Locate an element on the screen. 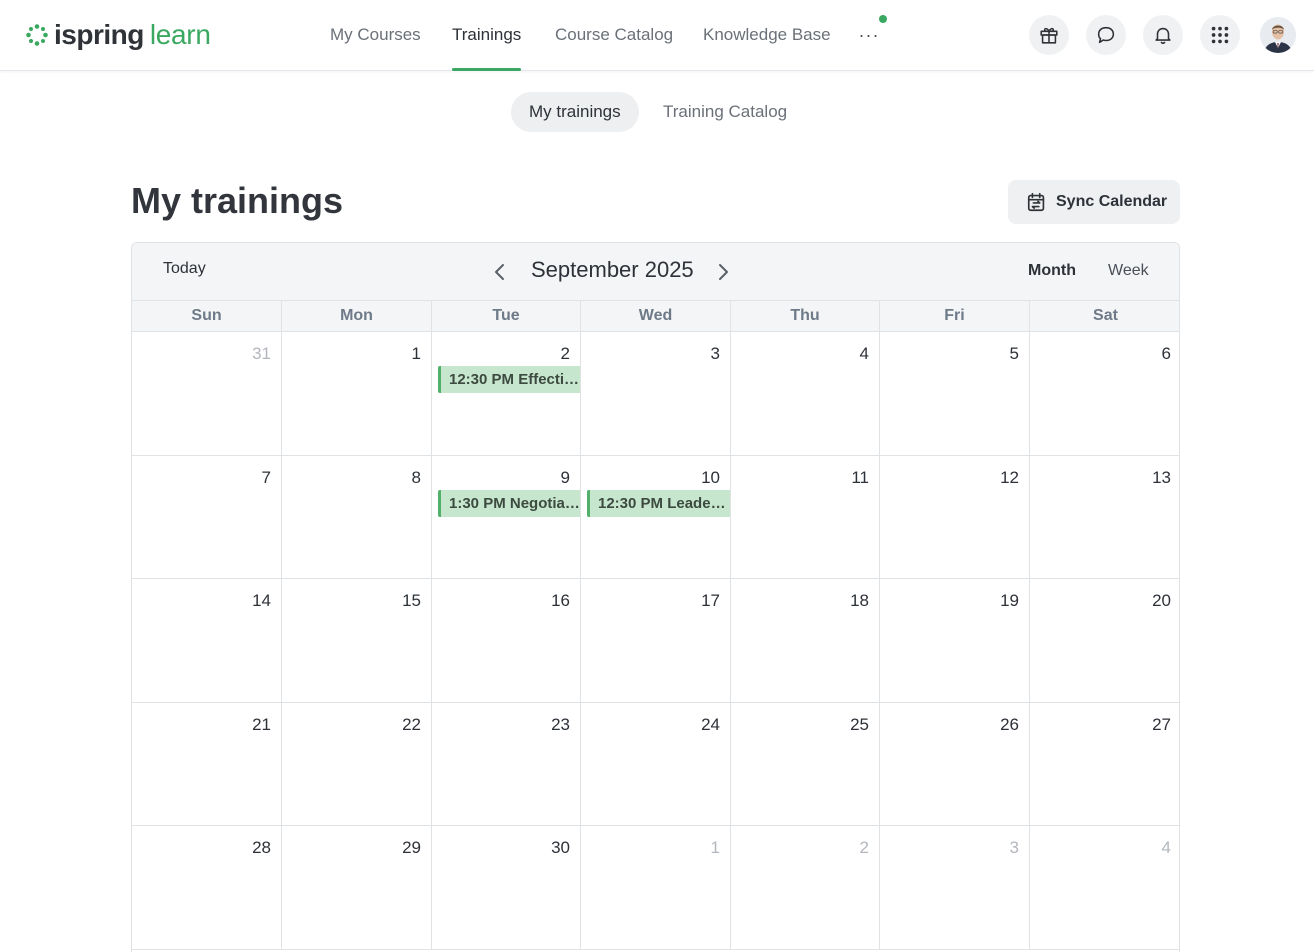  weekday-header: Wed is located at coordinates (656, 316).